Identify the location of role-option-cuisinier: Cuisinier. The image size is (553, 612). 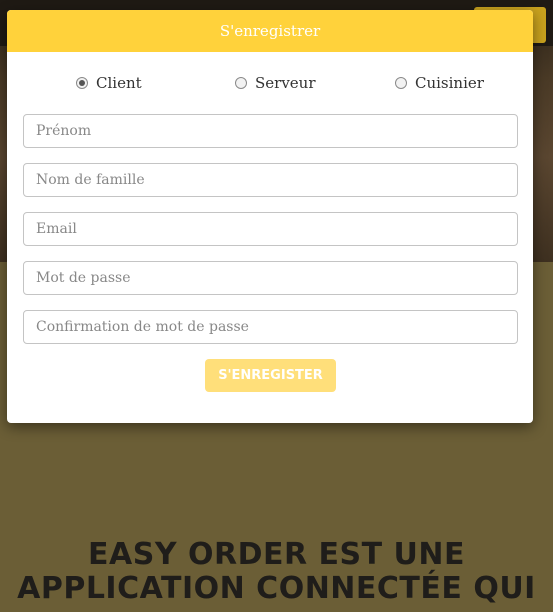
(439, 83).